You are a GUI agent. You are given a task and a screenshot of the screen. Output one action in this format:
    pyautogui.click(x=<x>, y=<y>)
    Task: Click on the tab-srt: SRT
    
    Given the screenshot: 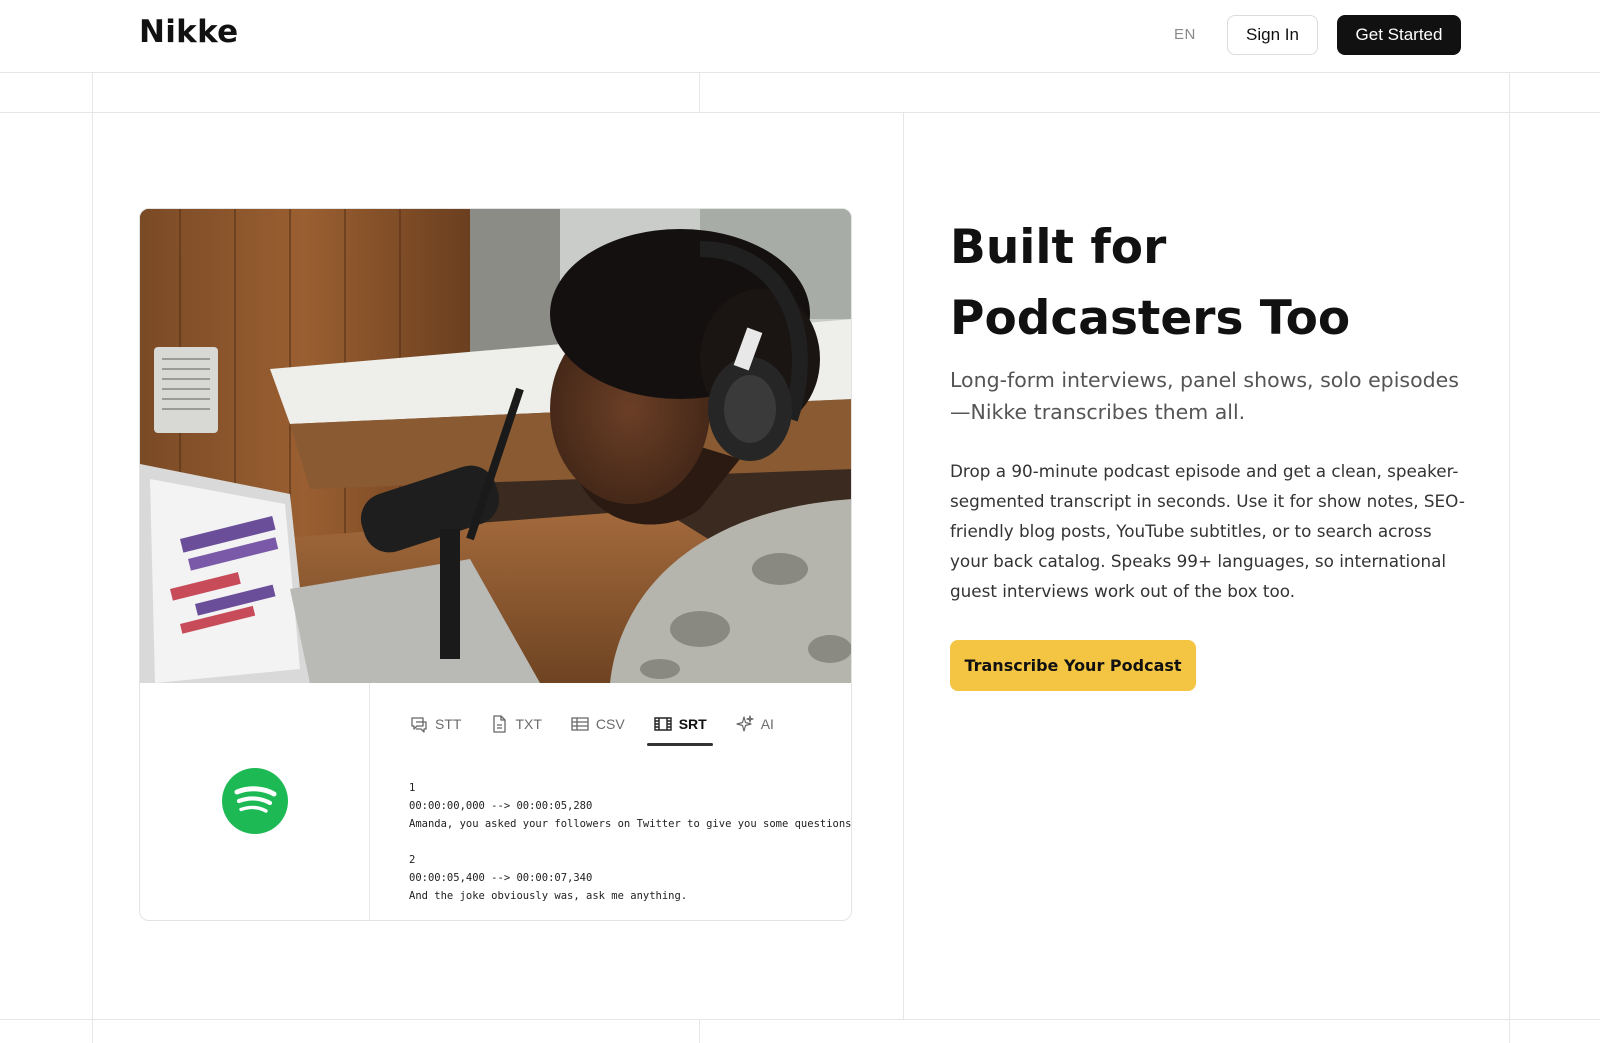 What is the action you would take?
    pyautogui.click(x=680, y=727)
    